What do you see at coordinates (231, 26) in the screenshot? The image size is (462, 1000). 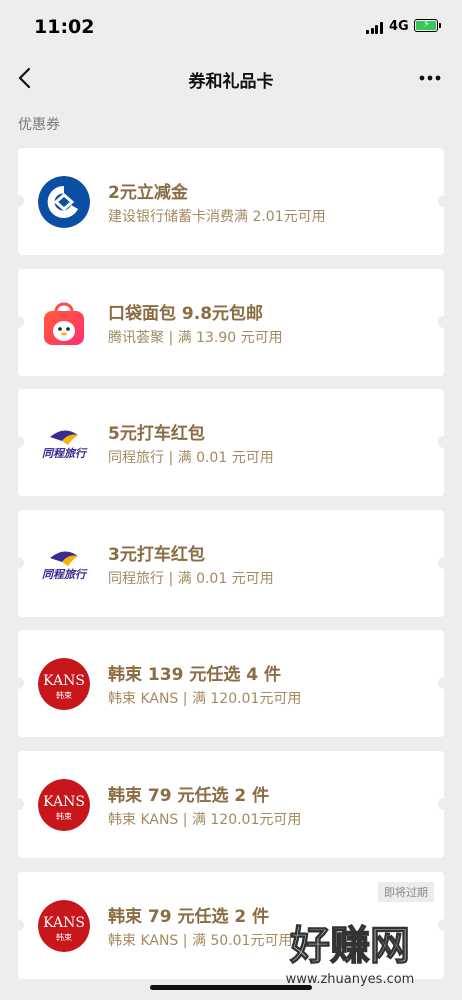 I see `status-bar: 11:02 4G ⚡` at bounding box center [231, 26].